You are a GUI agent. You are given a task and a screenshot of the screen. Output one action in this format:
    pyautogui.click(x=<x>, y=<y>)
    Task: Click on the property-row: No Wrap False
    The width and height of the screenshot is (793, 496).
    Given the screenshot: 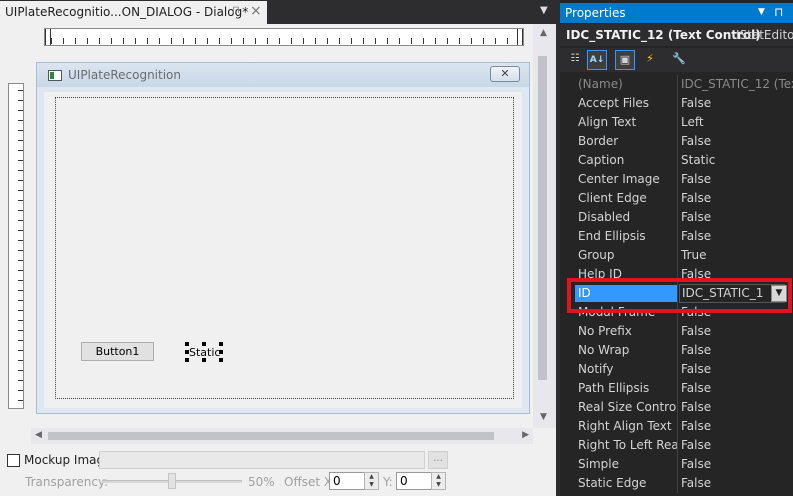 What is the action you would take?
    pyautogui.click(x=676, y=350)
    